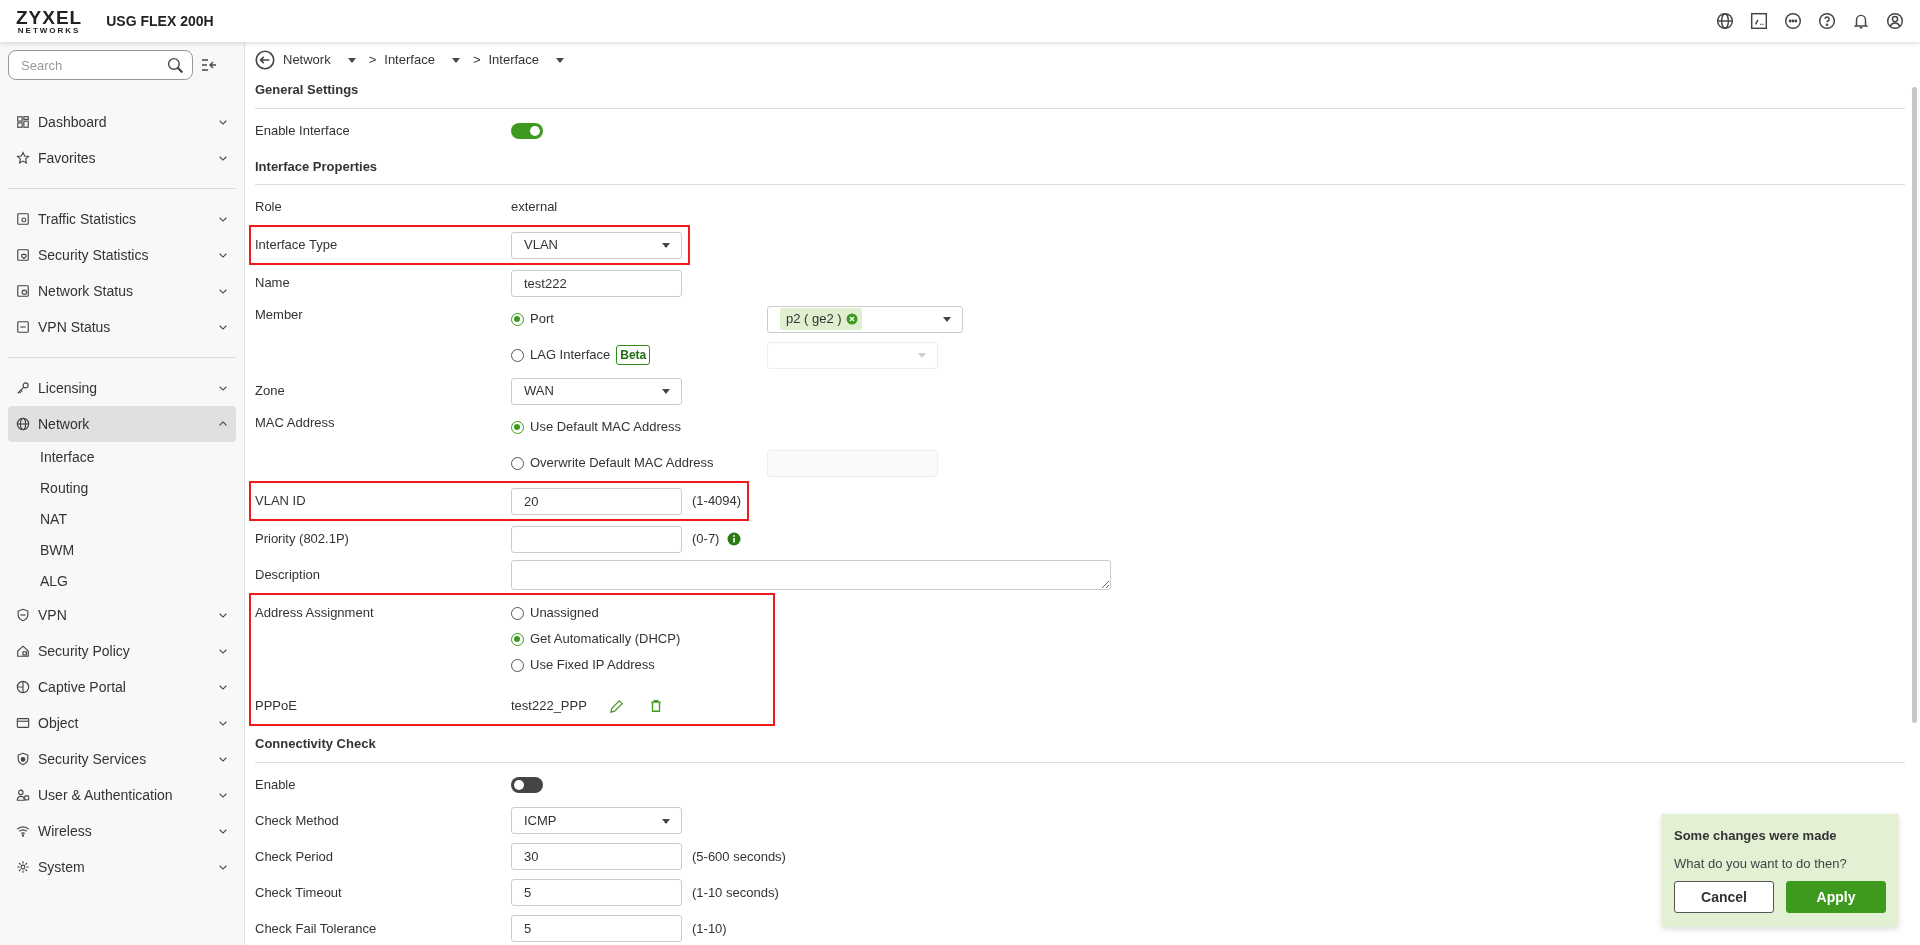 Image resolution: width=1920 pixels, height=945 pixels. I want to click on range-hint: (5-600 seconds), so click(739, 856).